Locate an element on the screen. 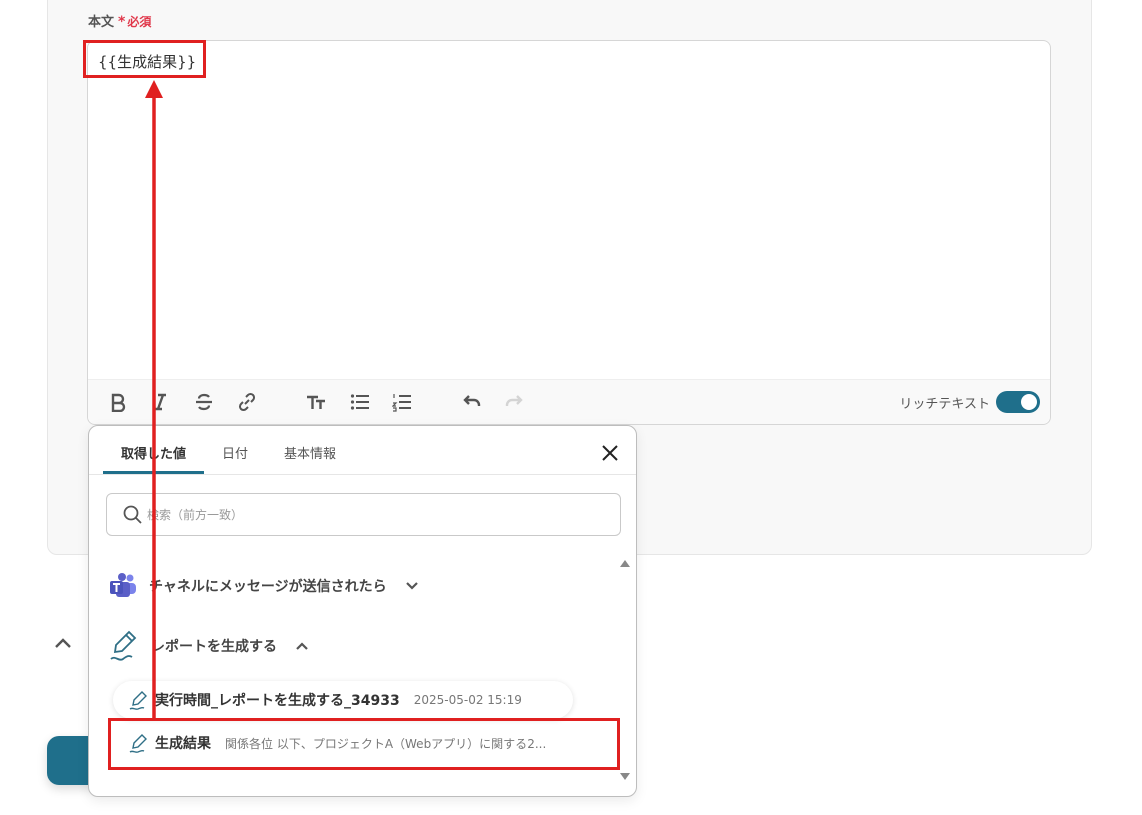  bold-icon is located at coordinates (118, 402).